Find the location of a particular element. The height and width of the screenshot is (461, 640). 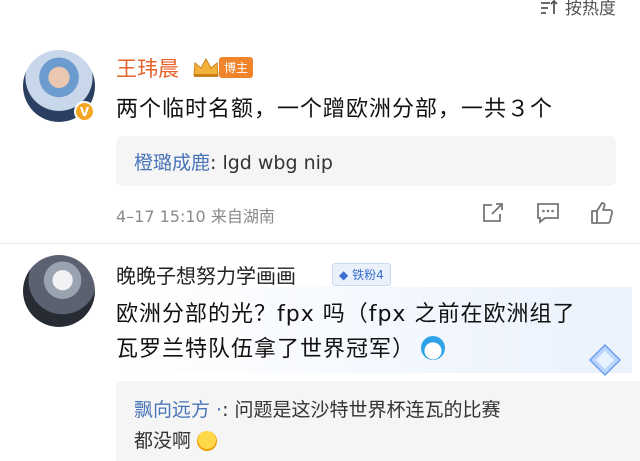

reply-preview: 橙璐成鹿: lgd wbg nip is located at coordinates (366, 161).